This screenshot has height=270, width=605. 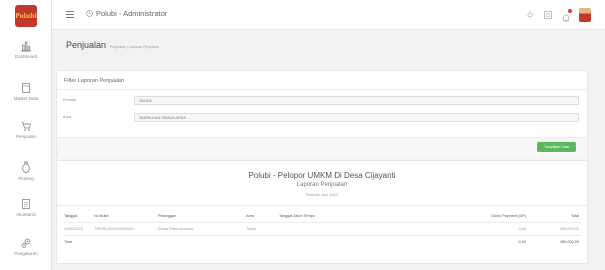 What do you see at coordinates (356, 100) in the screenshot?
I see `period-field: 202306` at bounding box center [356, 100].